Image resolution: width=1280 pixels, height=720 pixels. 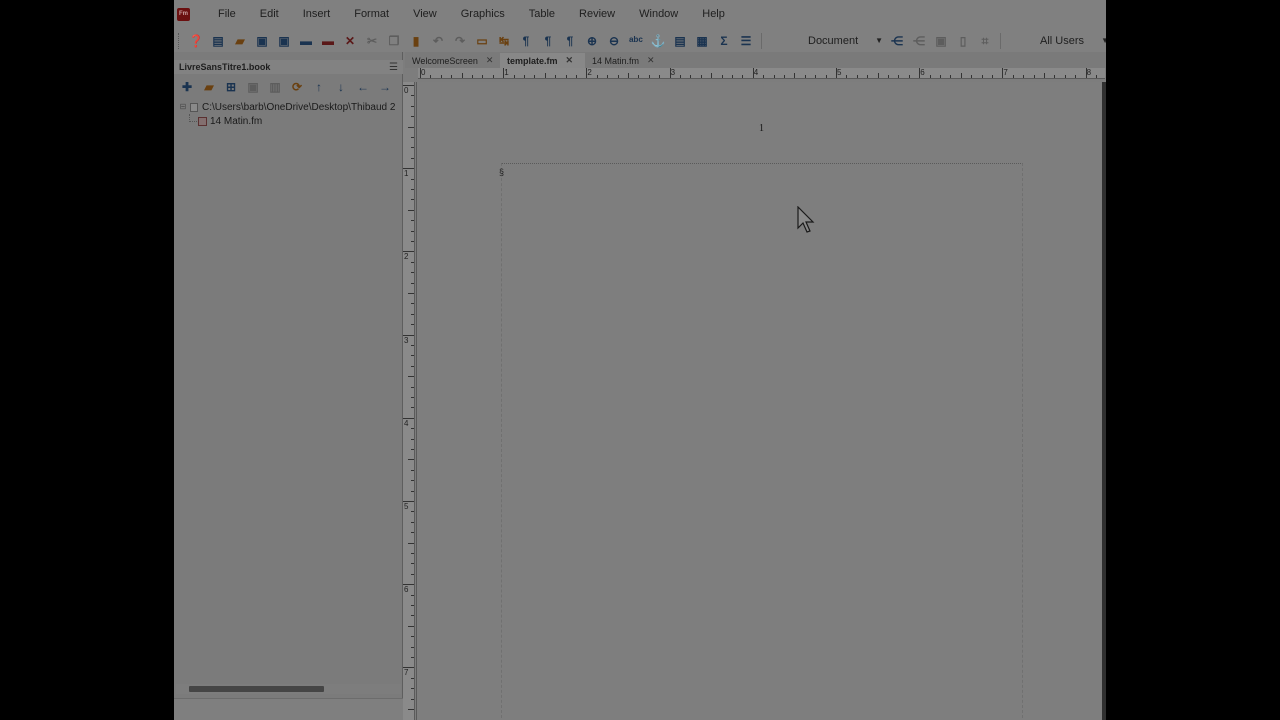 What do you see at coordinates (225, 14) in the screenshot?
I see `menu-file: File` at bounding box center [225, 14].